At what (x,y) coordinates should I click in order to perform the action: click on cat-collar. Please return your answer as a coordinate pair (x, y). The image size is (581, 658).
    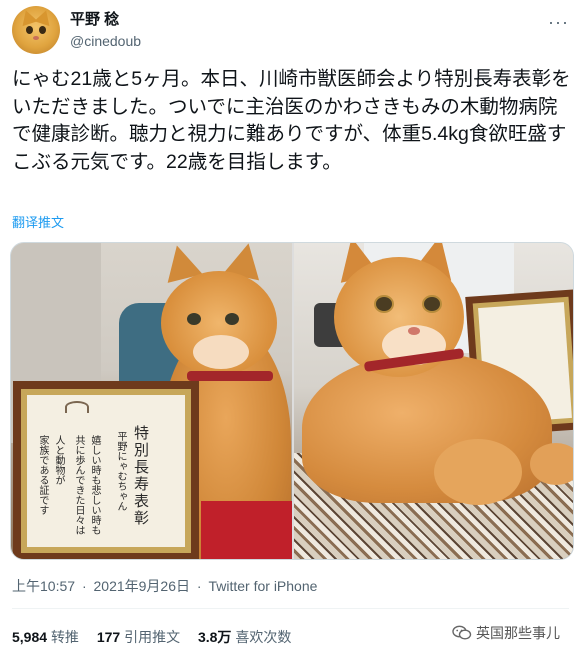
    Looking at the image, I should click on (230, 376).